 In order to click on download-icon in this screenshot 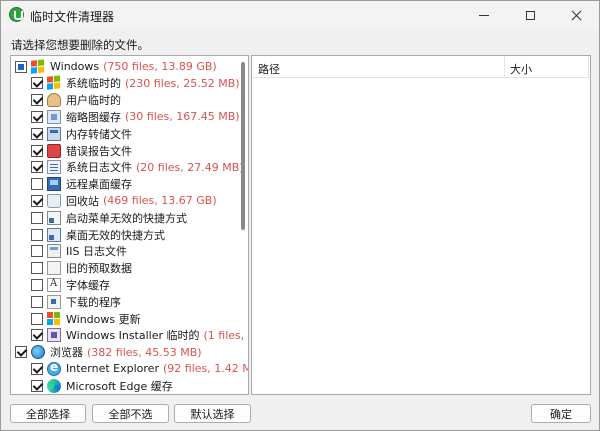, I will do `click(54, 301)`.